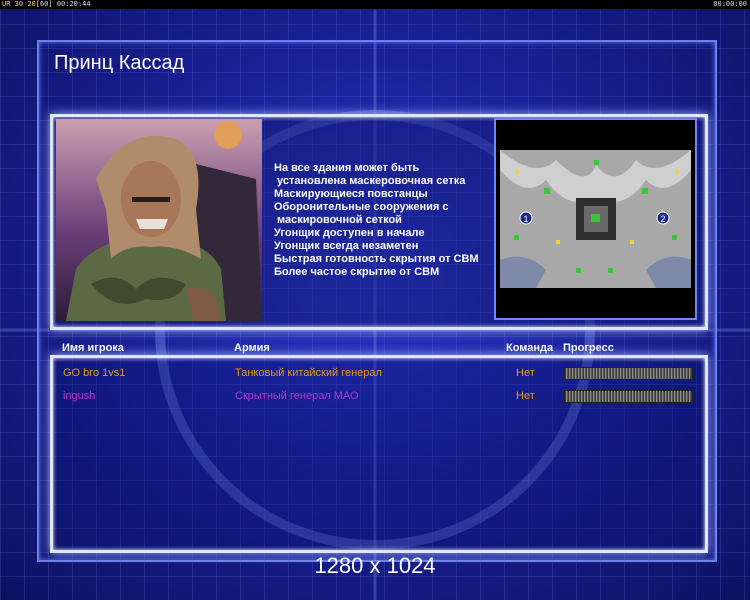 This screenshot has width=750, height=600. Describe the element at coordinates (338, 220) in the screenshot. I see `feature-item: маскировочной сеткой` at that location.